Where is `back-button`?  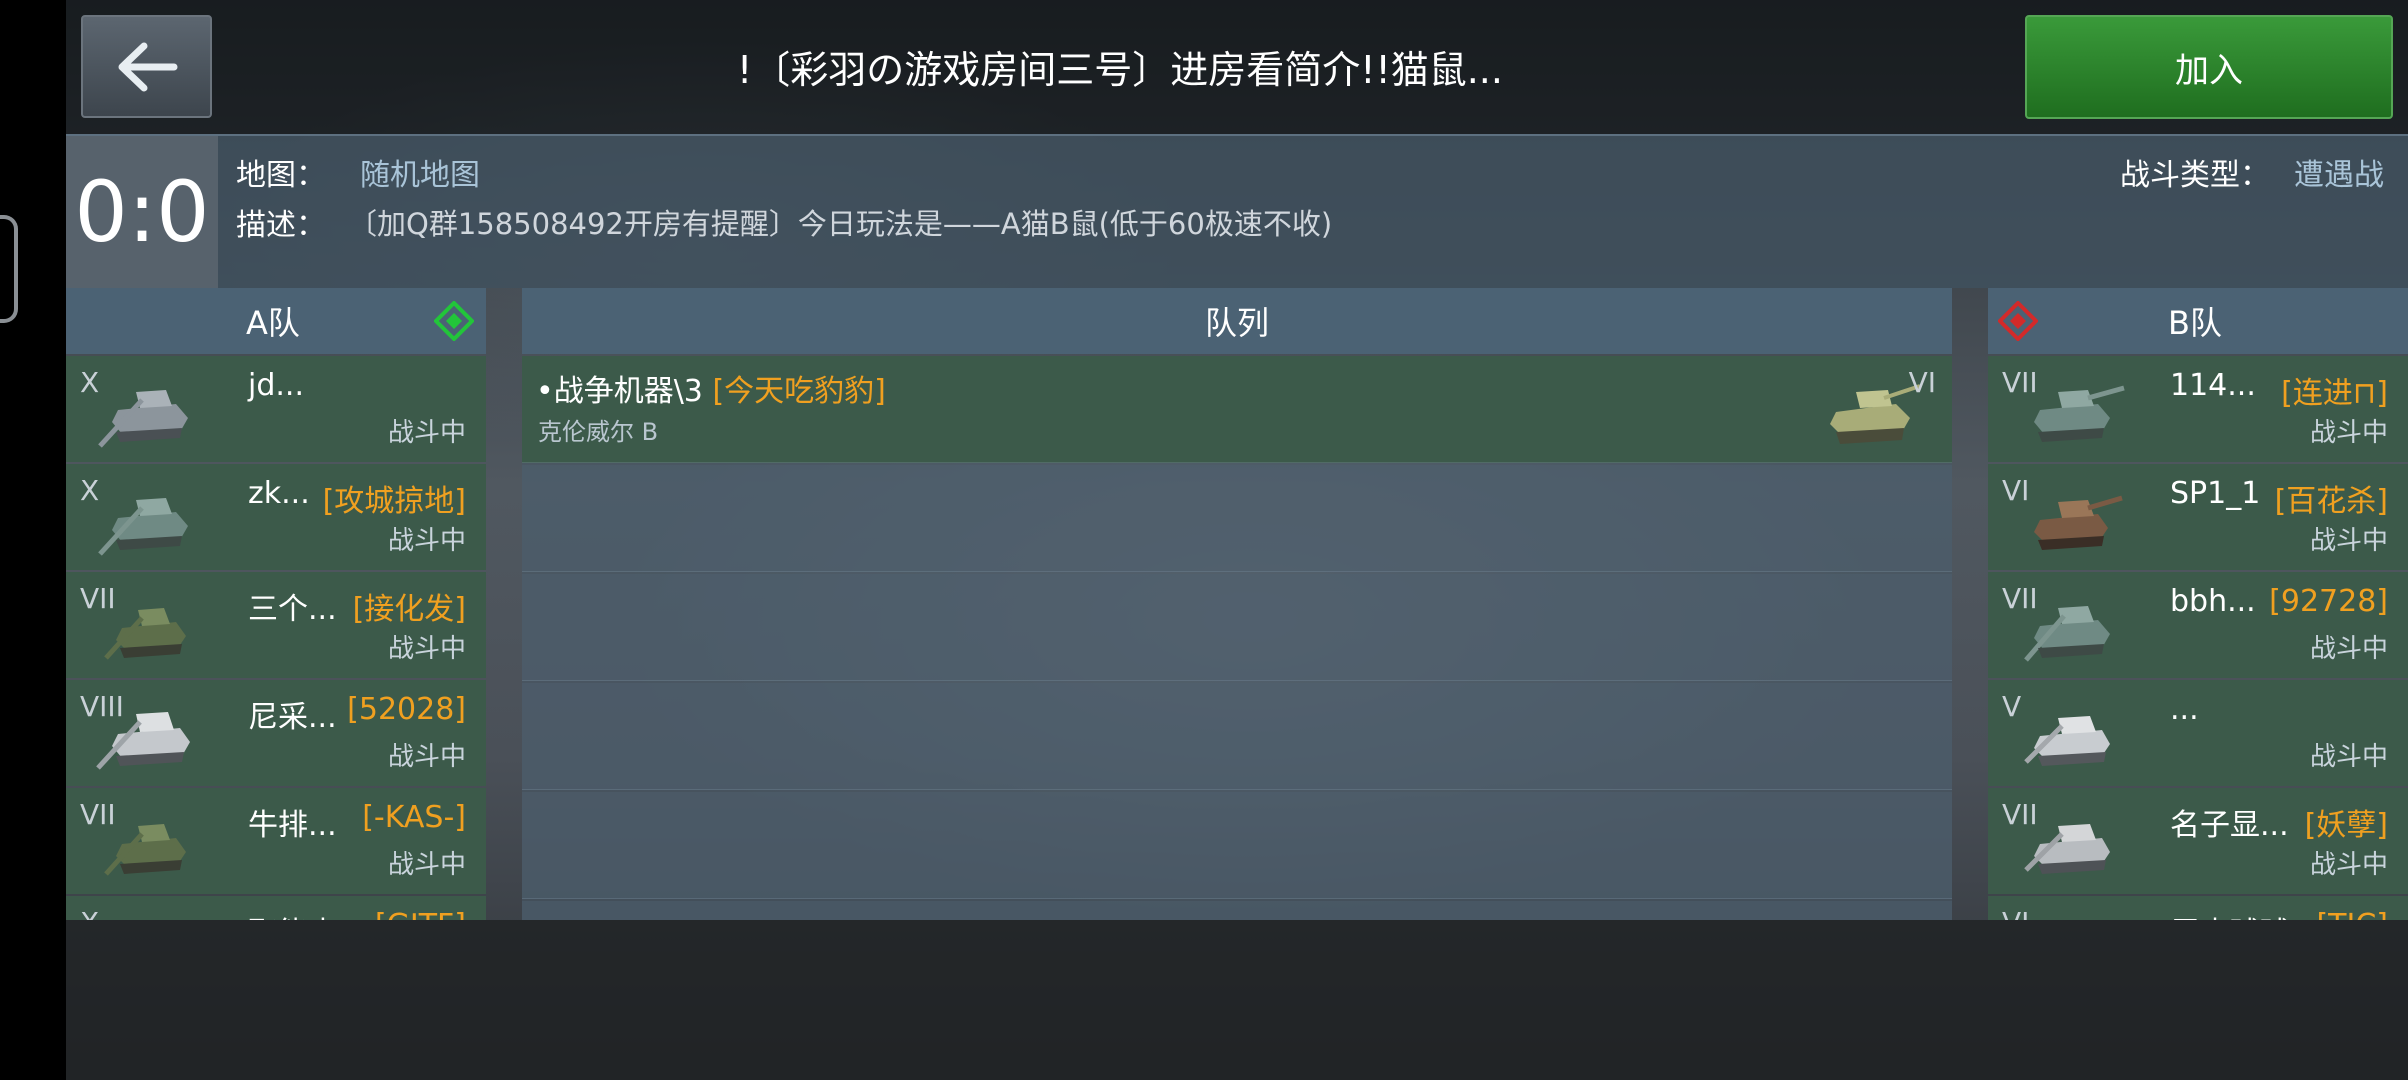
back-button is located at coordinates (146, 66).